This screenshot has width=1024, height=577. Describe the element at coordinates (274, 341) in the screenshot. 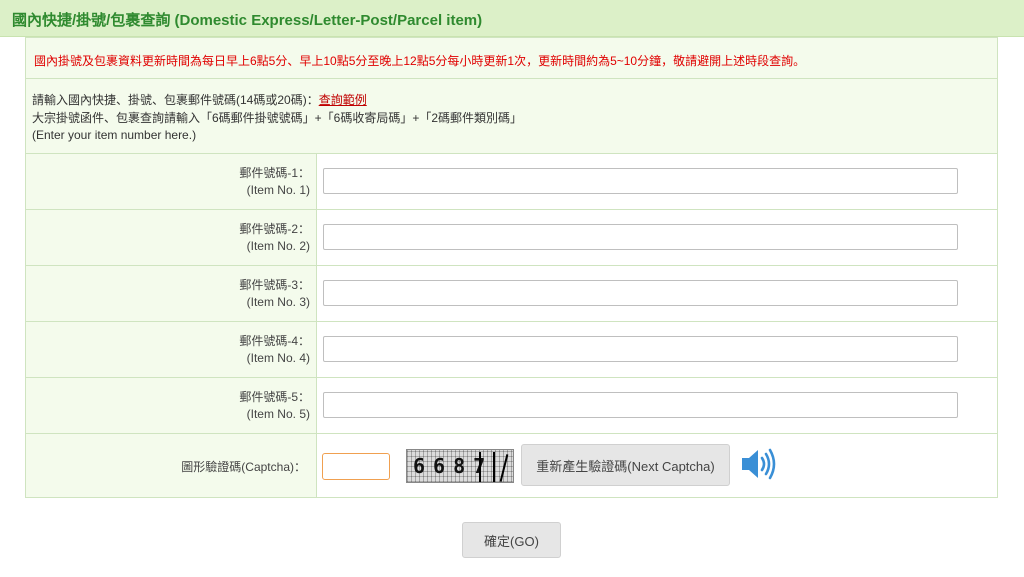

I see `item-label-zh-4: 郵件號碼-4：` at that location.